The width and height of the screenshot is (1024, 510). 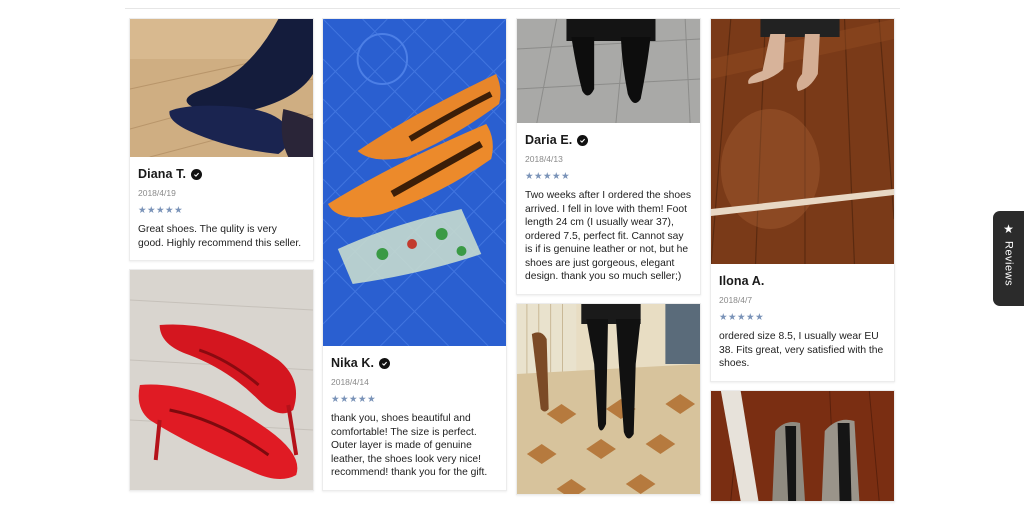 I want to click on reviews-side-tab: ★ Reviews, so click(x=1008, y=258).